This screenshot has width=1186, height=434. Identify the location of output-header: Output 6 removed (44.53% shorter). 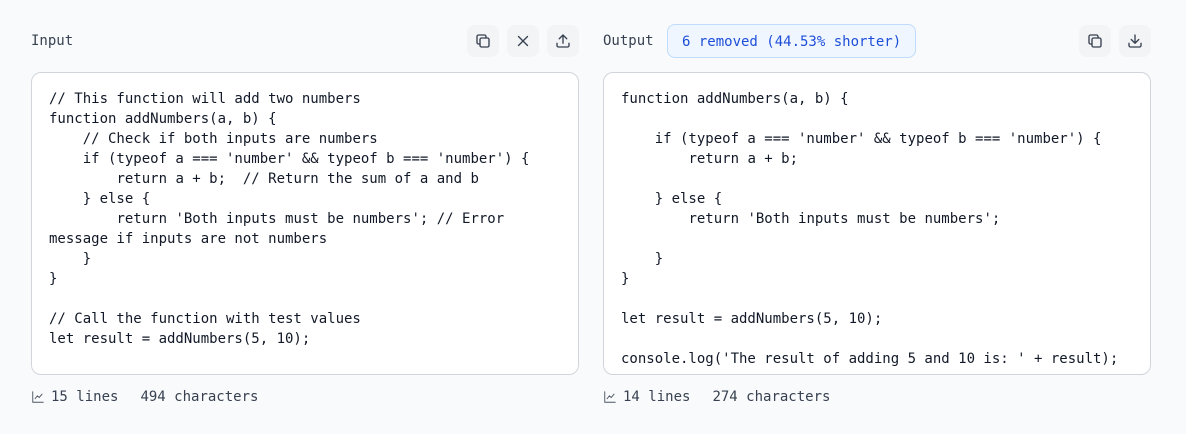
(877, 42).